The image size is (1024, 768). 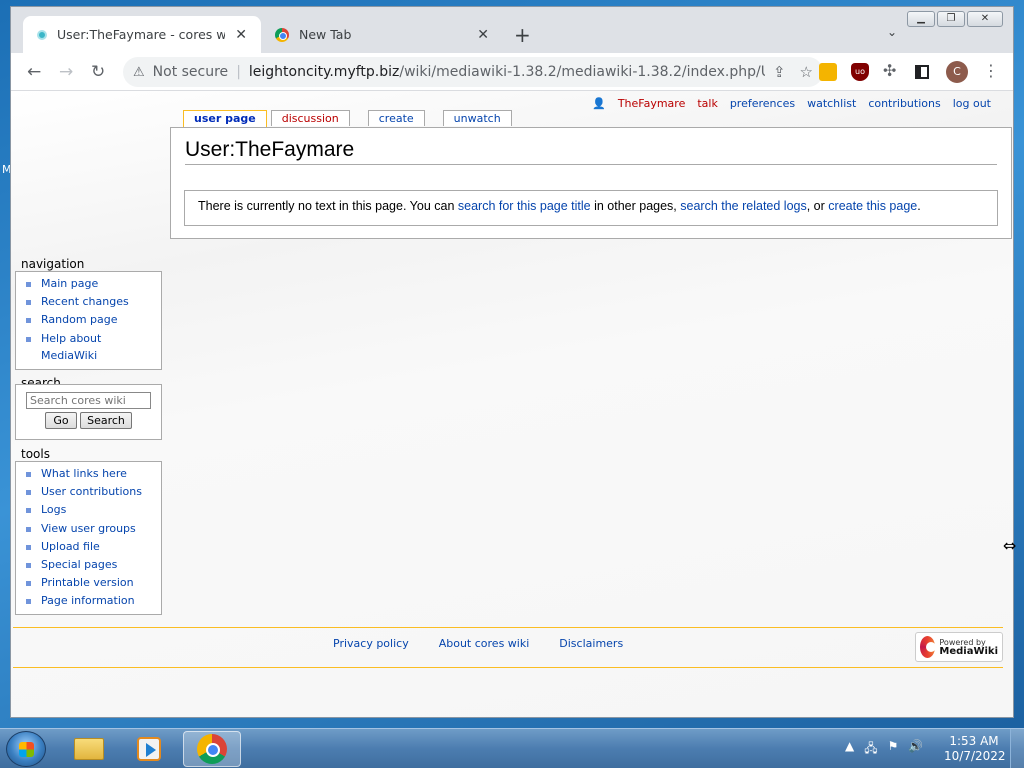 What do you see at coordinates (92, 284) in the screenshot?
I see `nav-main-page: Main page` at bounding box center [92, 284].